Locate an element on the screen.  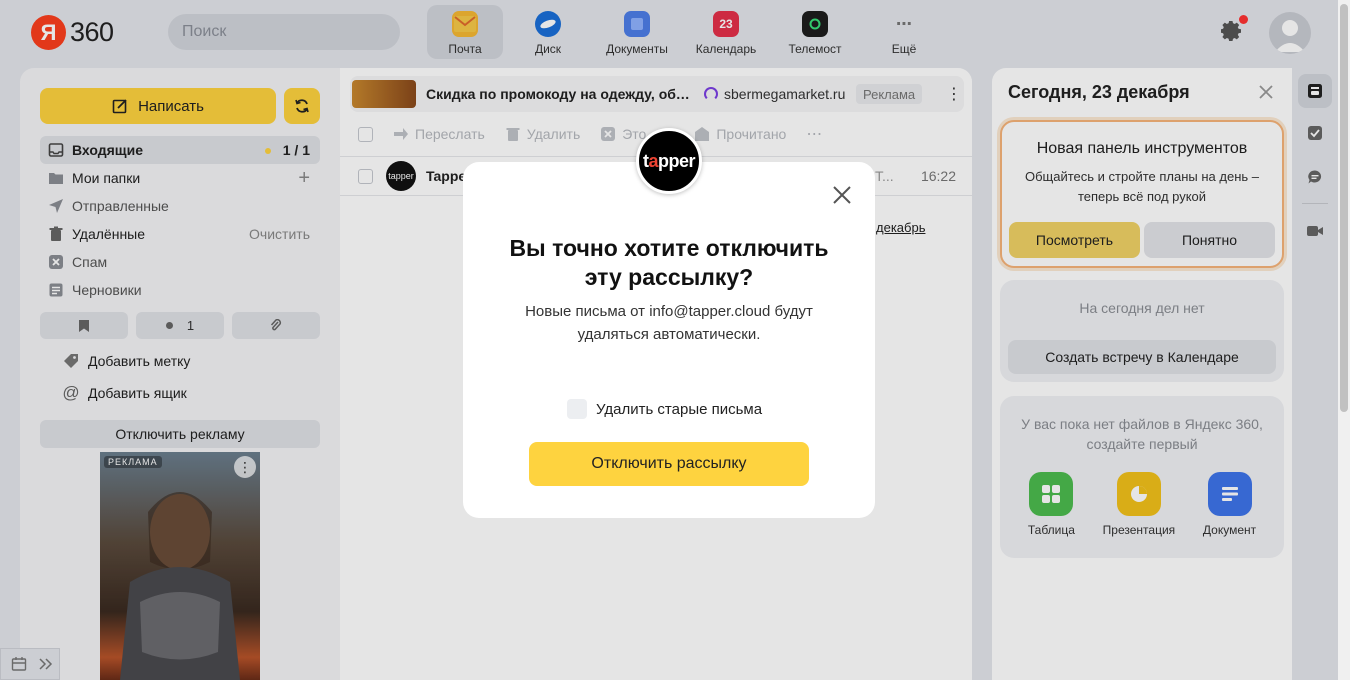
logo-part: a is located at coordinates (653, 160).